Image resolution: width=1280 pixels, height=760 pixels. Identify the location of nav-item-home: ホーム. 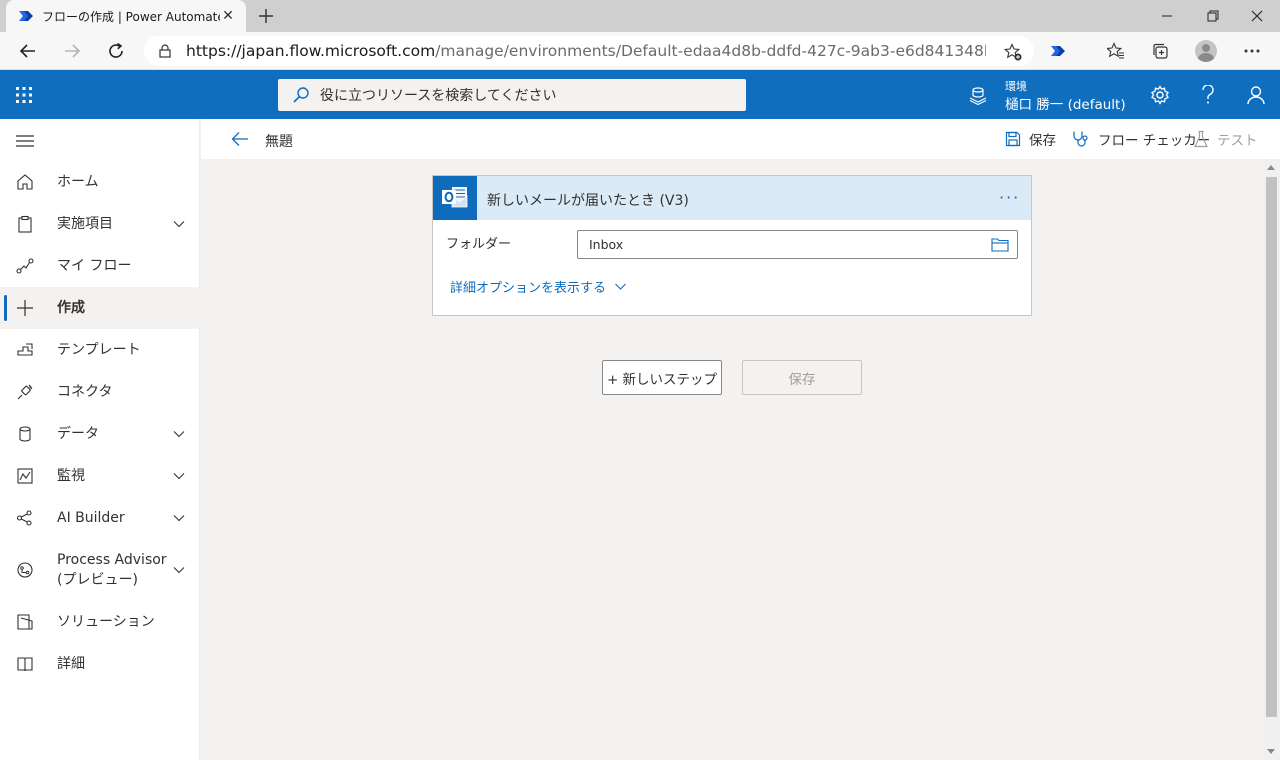
(100, 182).